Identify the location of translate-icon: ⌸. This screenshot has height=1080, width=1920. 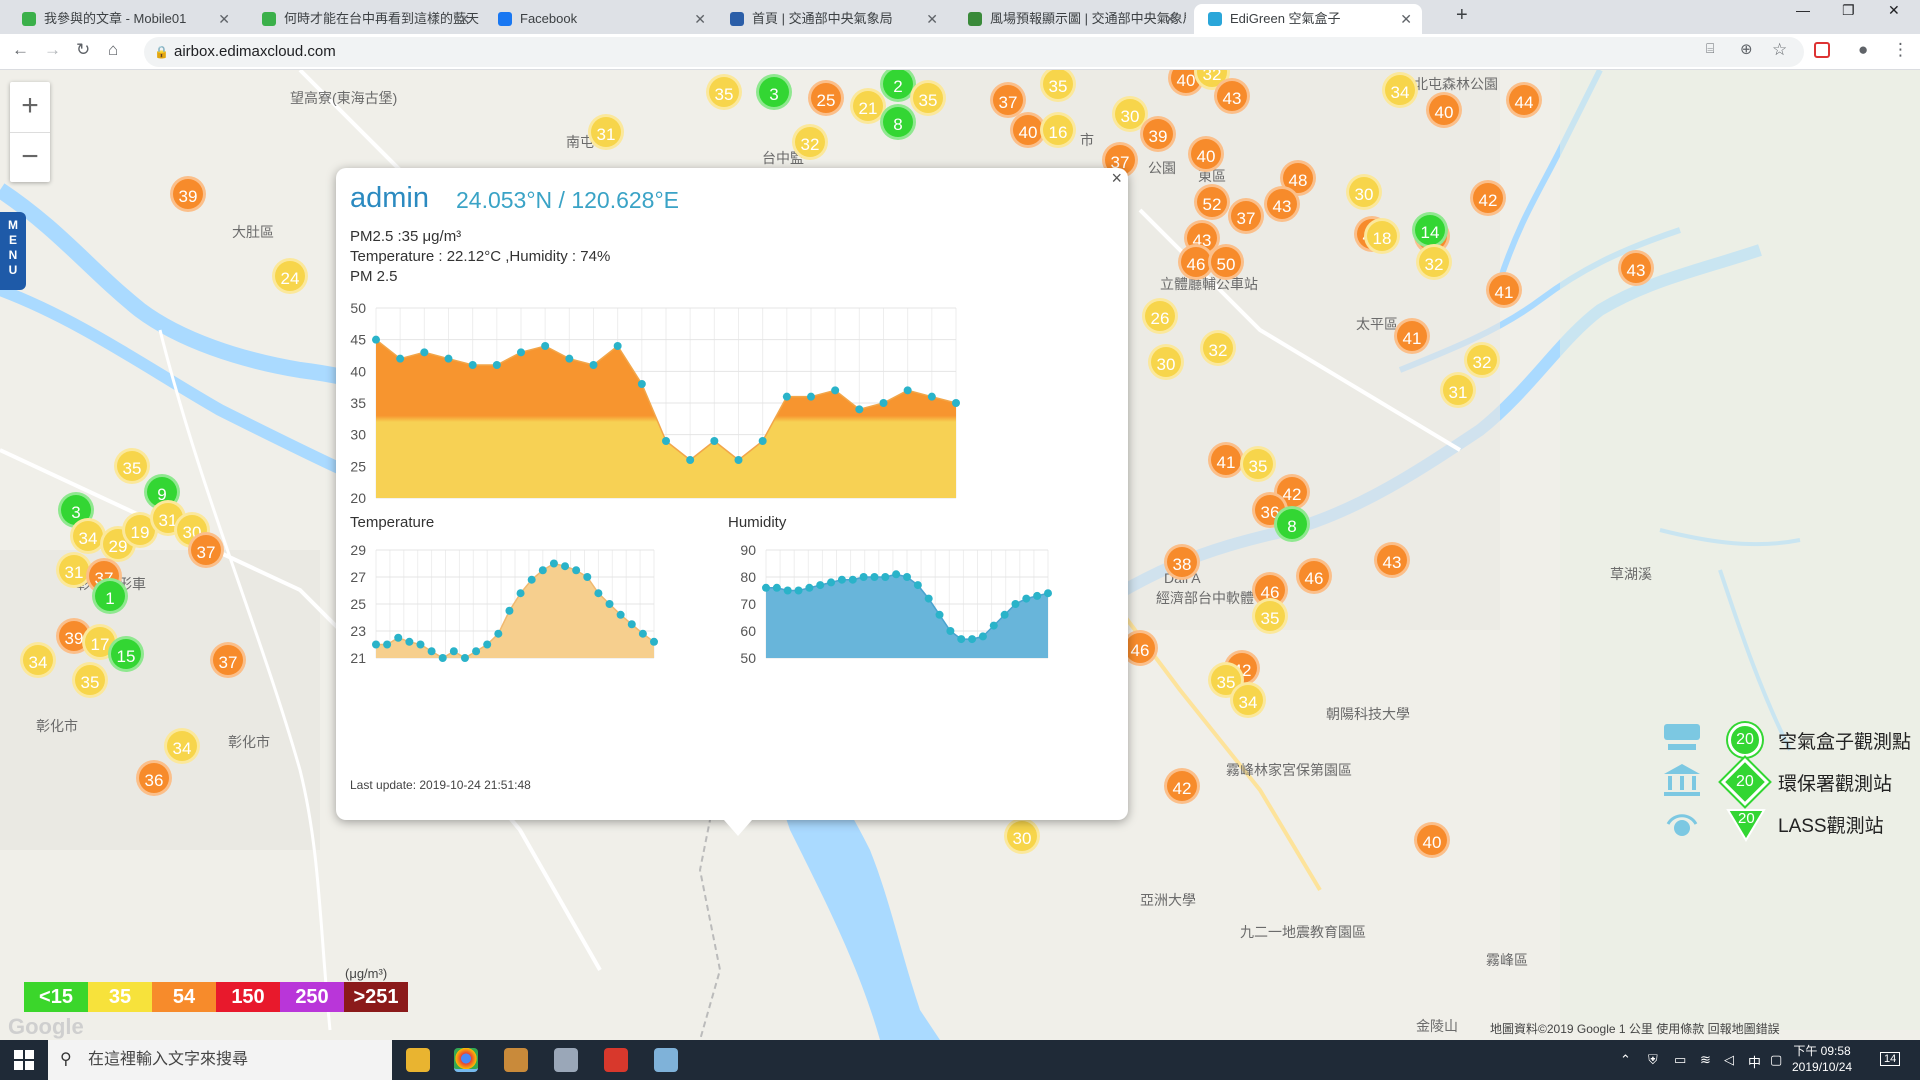
(1710, 48).